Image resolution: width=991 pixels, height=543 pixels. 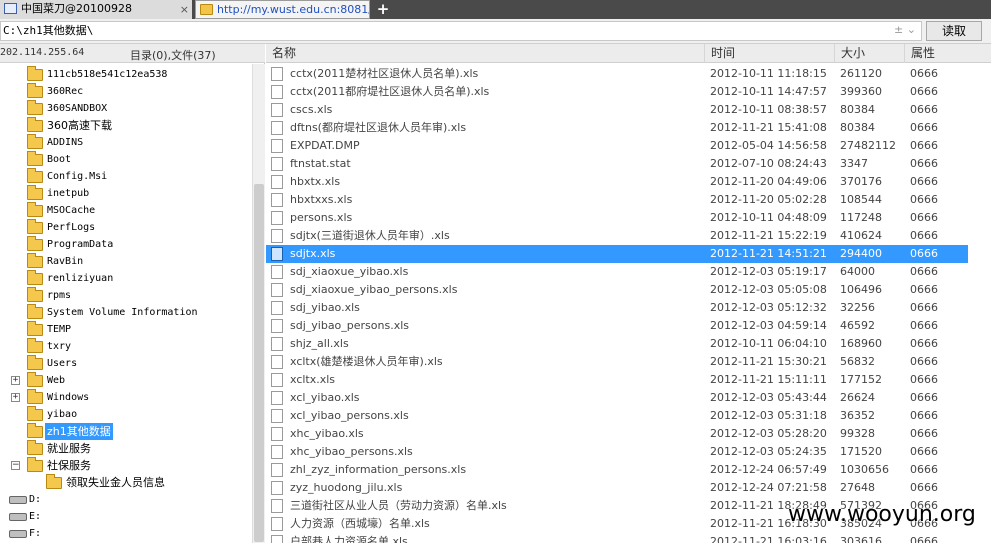 I want to click on tree-item: − 社保服务, so click(x=126, y=465).